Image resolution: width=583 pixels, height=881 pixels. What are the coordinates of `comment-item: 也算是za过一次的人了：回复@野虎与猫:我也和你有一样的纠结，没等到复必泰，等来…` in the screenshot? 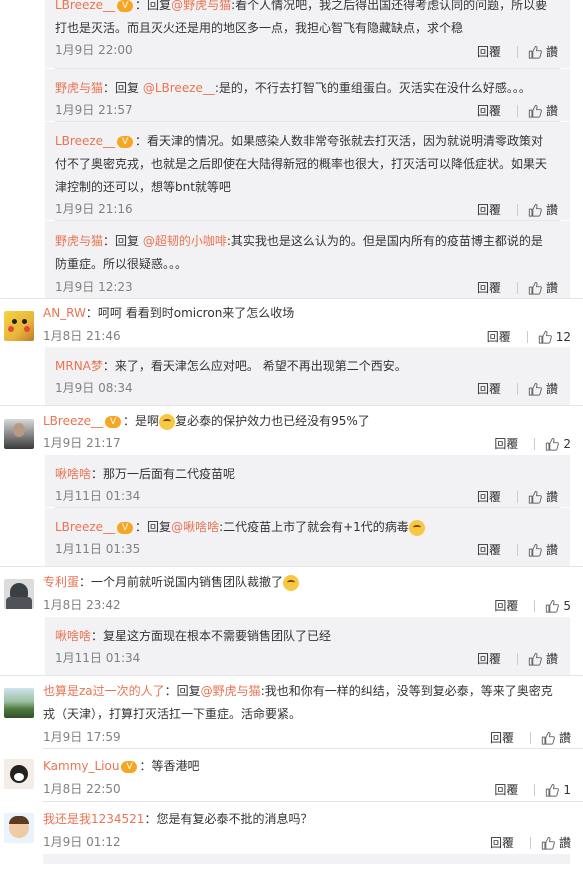 It's located at (291, 712).